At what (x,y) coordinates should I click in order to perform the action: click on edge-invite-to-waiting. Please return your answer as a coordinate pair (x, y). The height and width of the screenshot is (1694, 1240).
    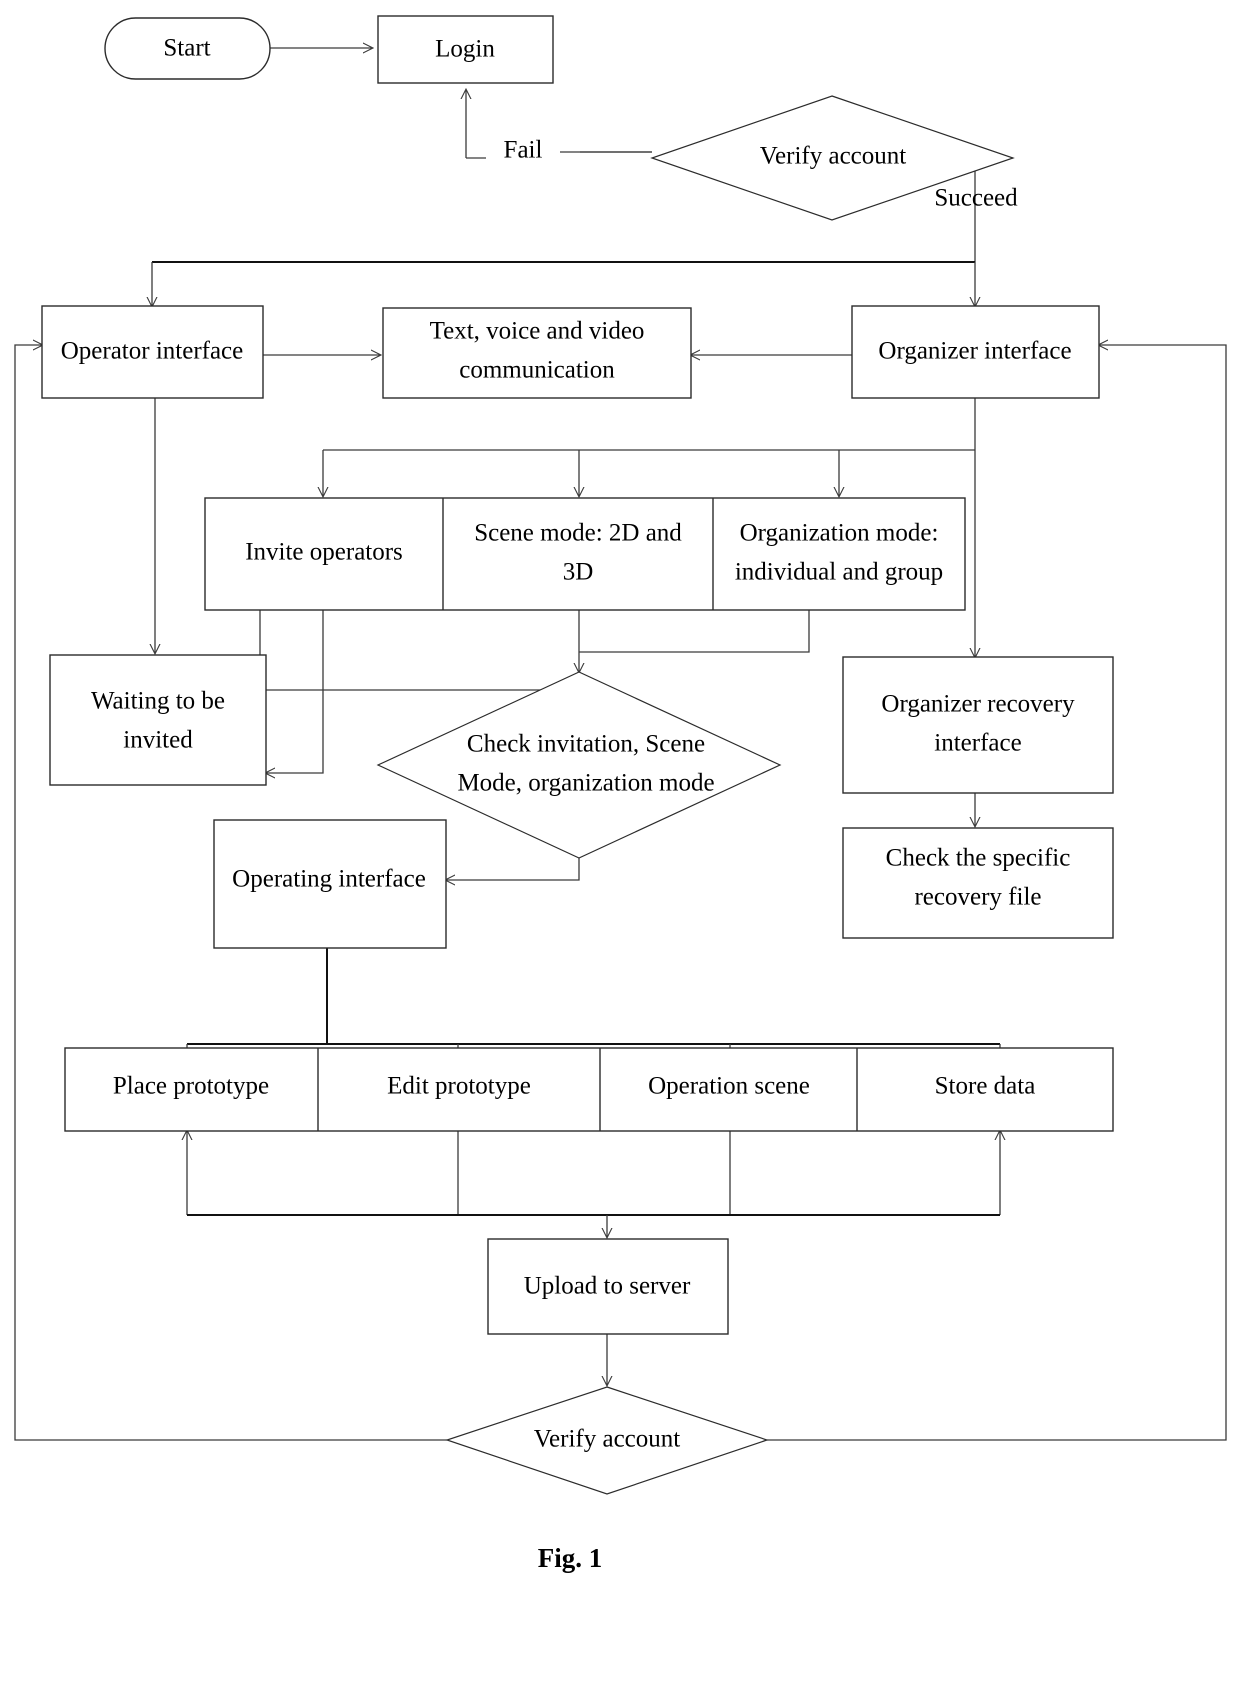
    Looking at the image, I should click on (295, 691).